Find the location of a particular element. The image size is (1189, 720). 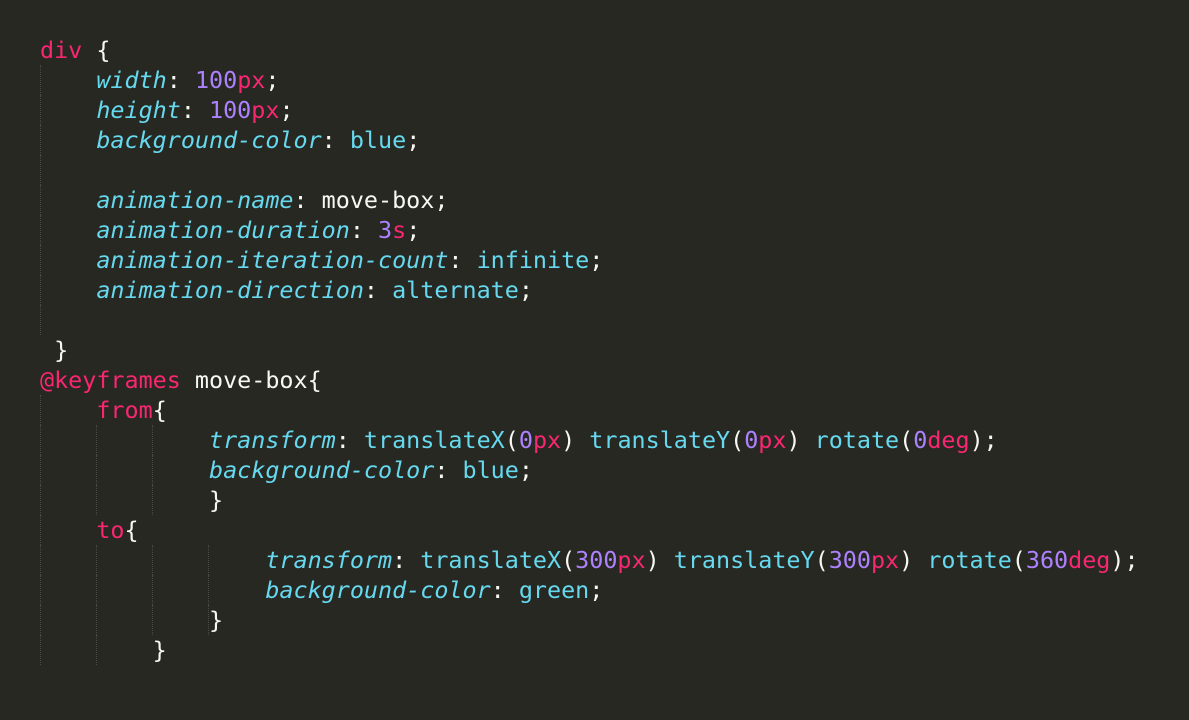

code-token: 360 is located at coordinates (1047, 560).